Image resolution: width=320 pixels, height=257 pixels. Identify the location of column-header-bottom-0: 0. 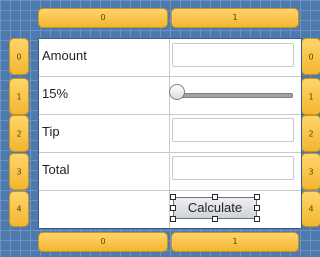
(103, 242).